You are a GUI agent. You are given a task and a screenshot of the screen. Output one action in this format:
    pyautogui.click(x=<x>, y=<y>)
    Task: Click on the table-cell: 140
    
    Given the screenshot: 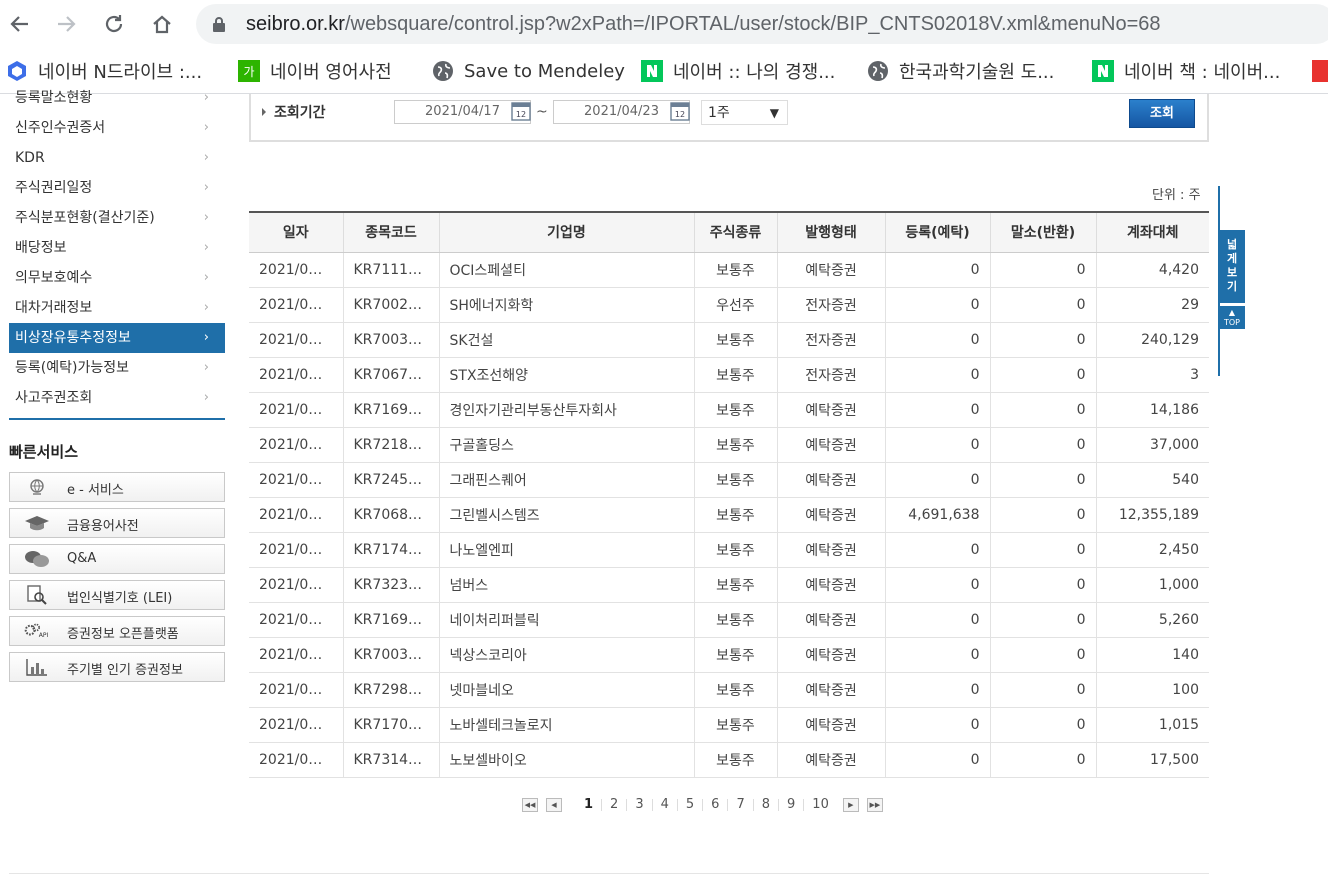 What is the action you would take?
    pyautogui.click(x=1152, y=655)
    